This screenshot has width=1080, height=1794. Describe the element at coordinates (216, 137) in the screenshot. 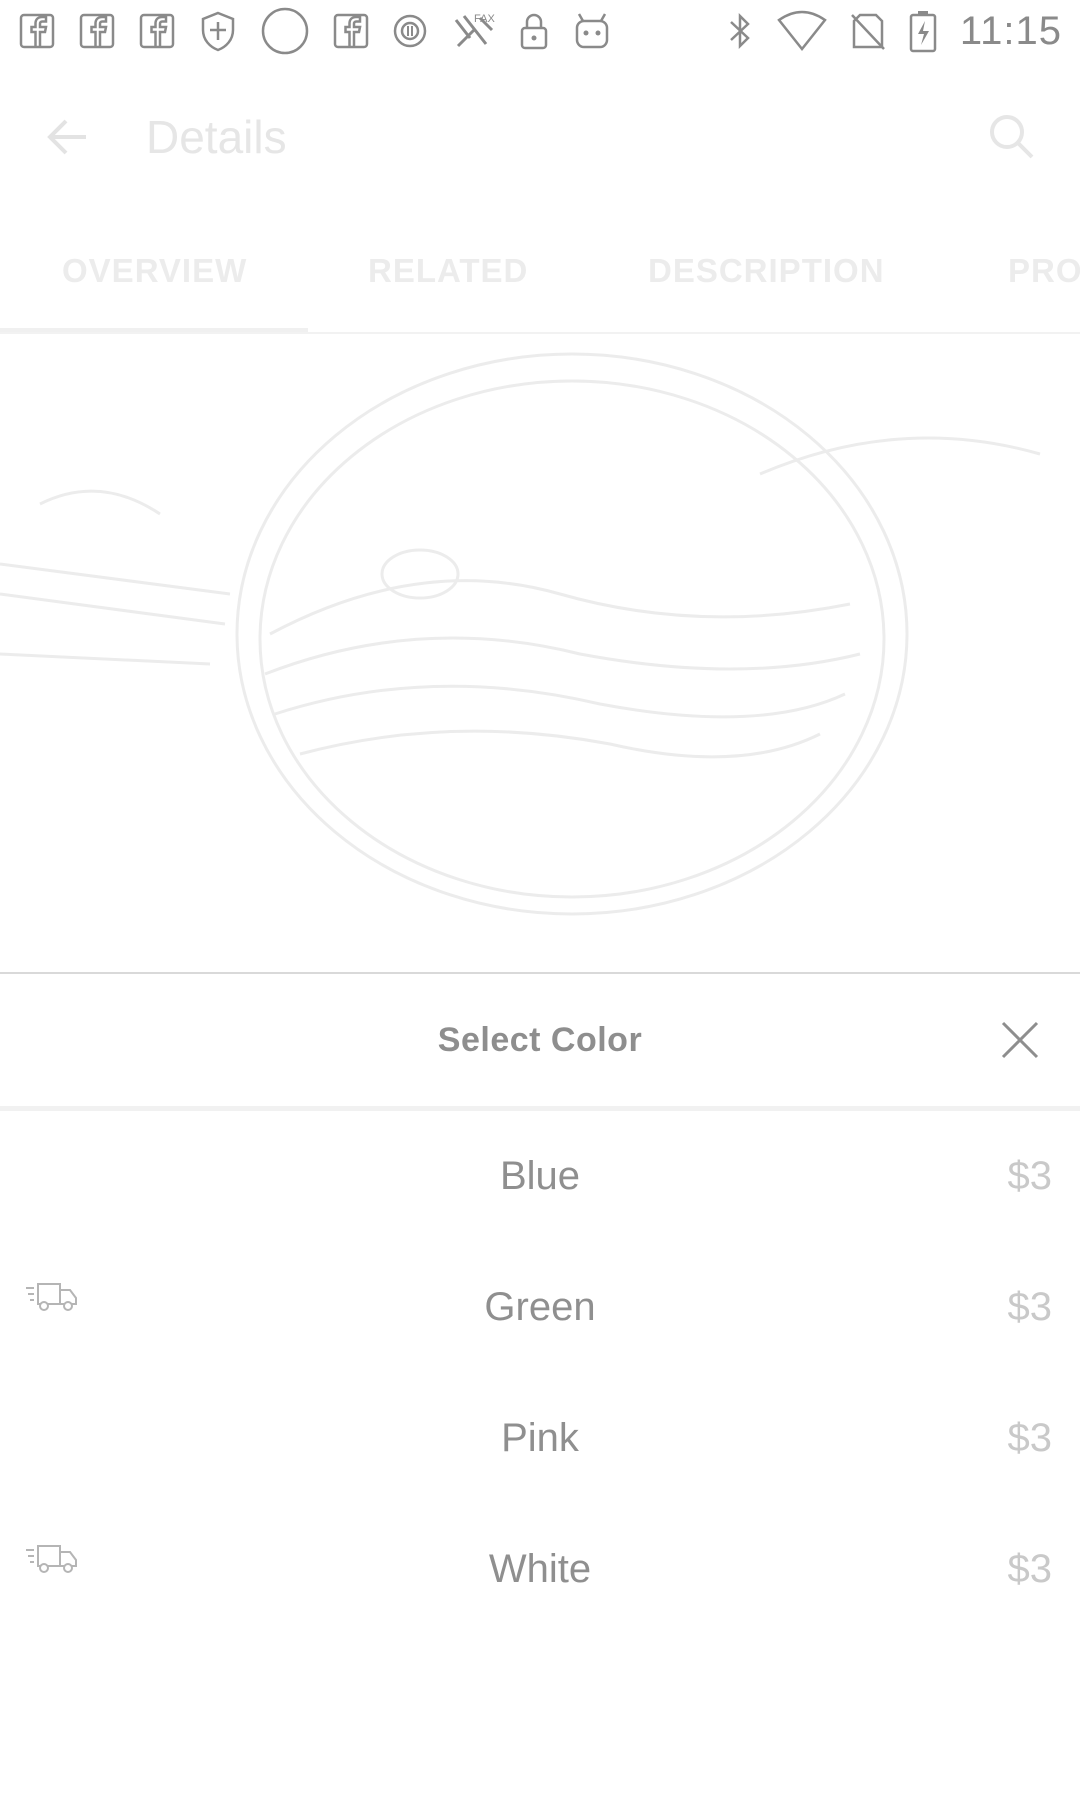

I see `page-title: Details` at that location.